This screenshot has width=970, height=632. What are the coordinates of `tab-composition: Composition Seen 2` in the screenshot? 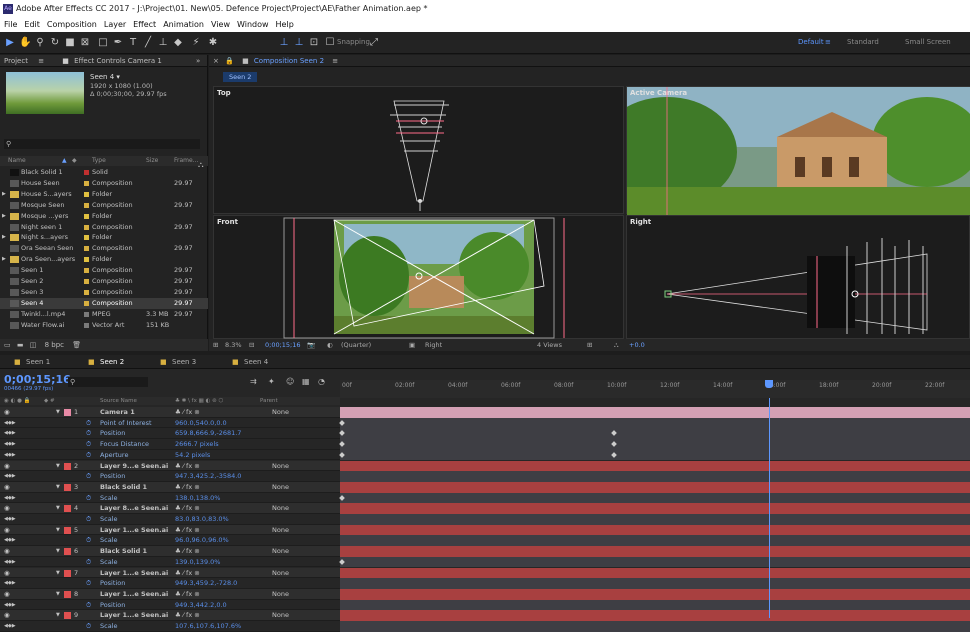 It's located at (289, 61).